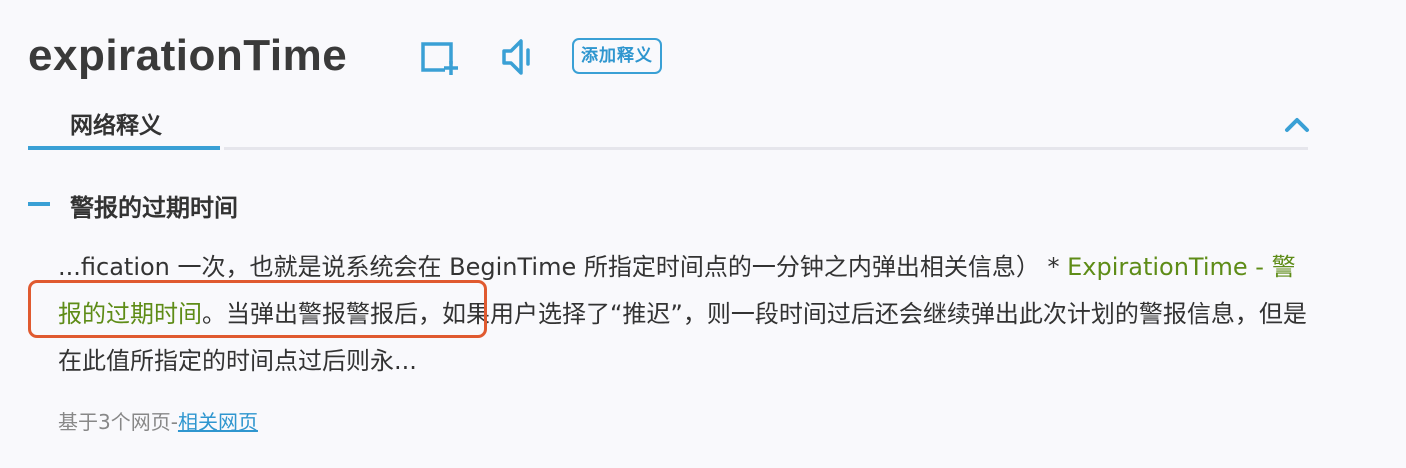 The height and width of the screenshot is (468, 1406). Describe the element at coordinates (39, 204) in the screenshot. I see `collapse-dash-icon` at that location.